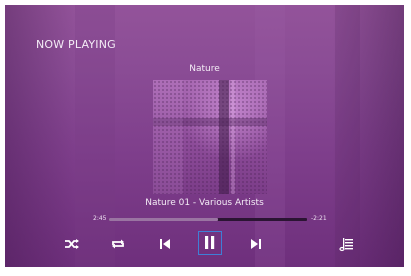  What do you see at coordinates (204, 203) in the screenshot?
I see `track-info: Nature 01 - Various Artists` at bounding box center [204, 203].